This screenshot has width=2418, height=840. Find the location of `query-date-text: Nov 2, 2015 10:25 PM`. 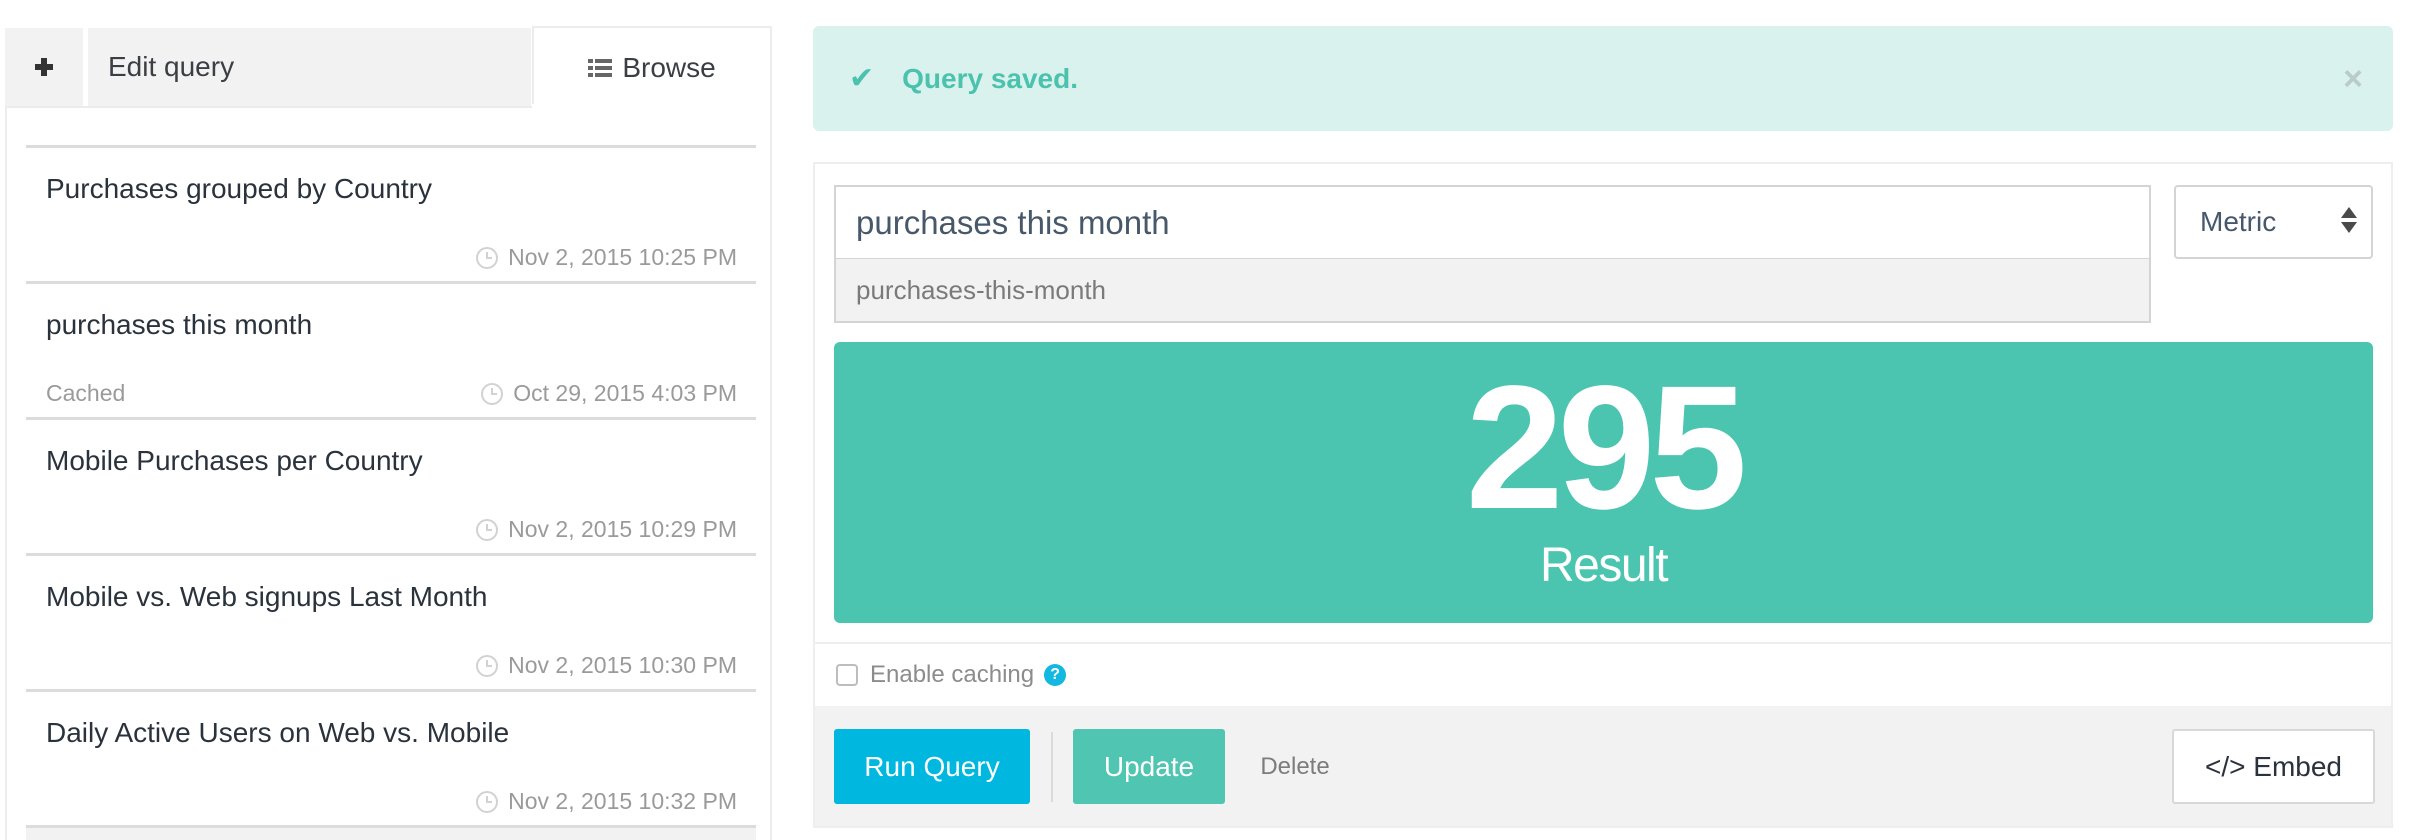

query-date-text: Nov 2, 2015 10:25 PM is located at coordinates (622, 257).